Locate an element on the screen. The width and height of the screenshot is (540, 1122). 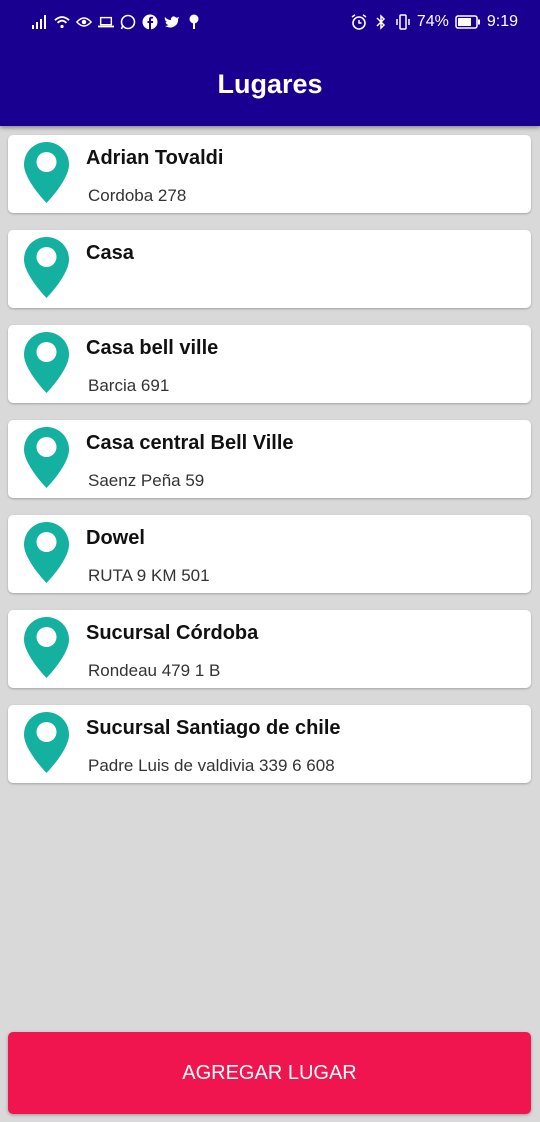
whatsapp-icon is located at coordinates (128, 22).